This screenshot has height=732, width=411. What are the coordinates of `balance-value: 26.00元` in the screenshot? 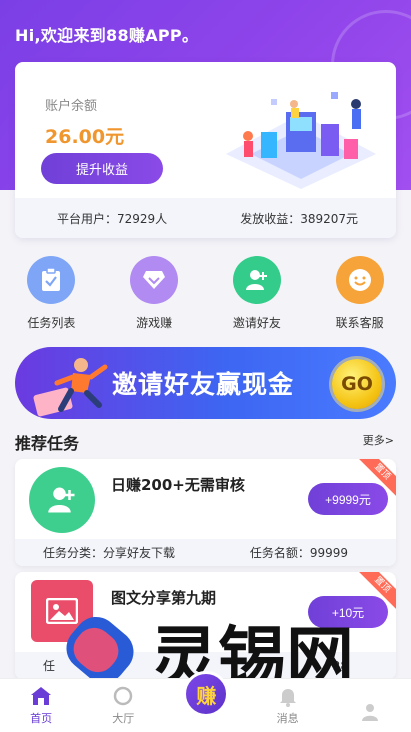 It's located at (85, 137).